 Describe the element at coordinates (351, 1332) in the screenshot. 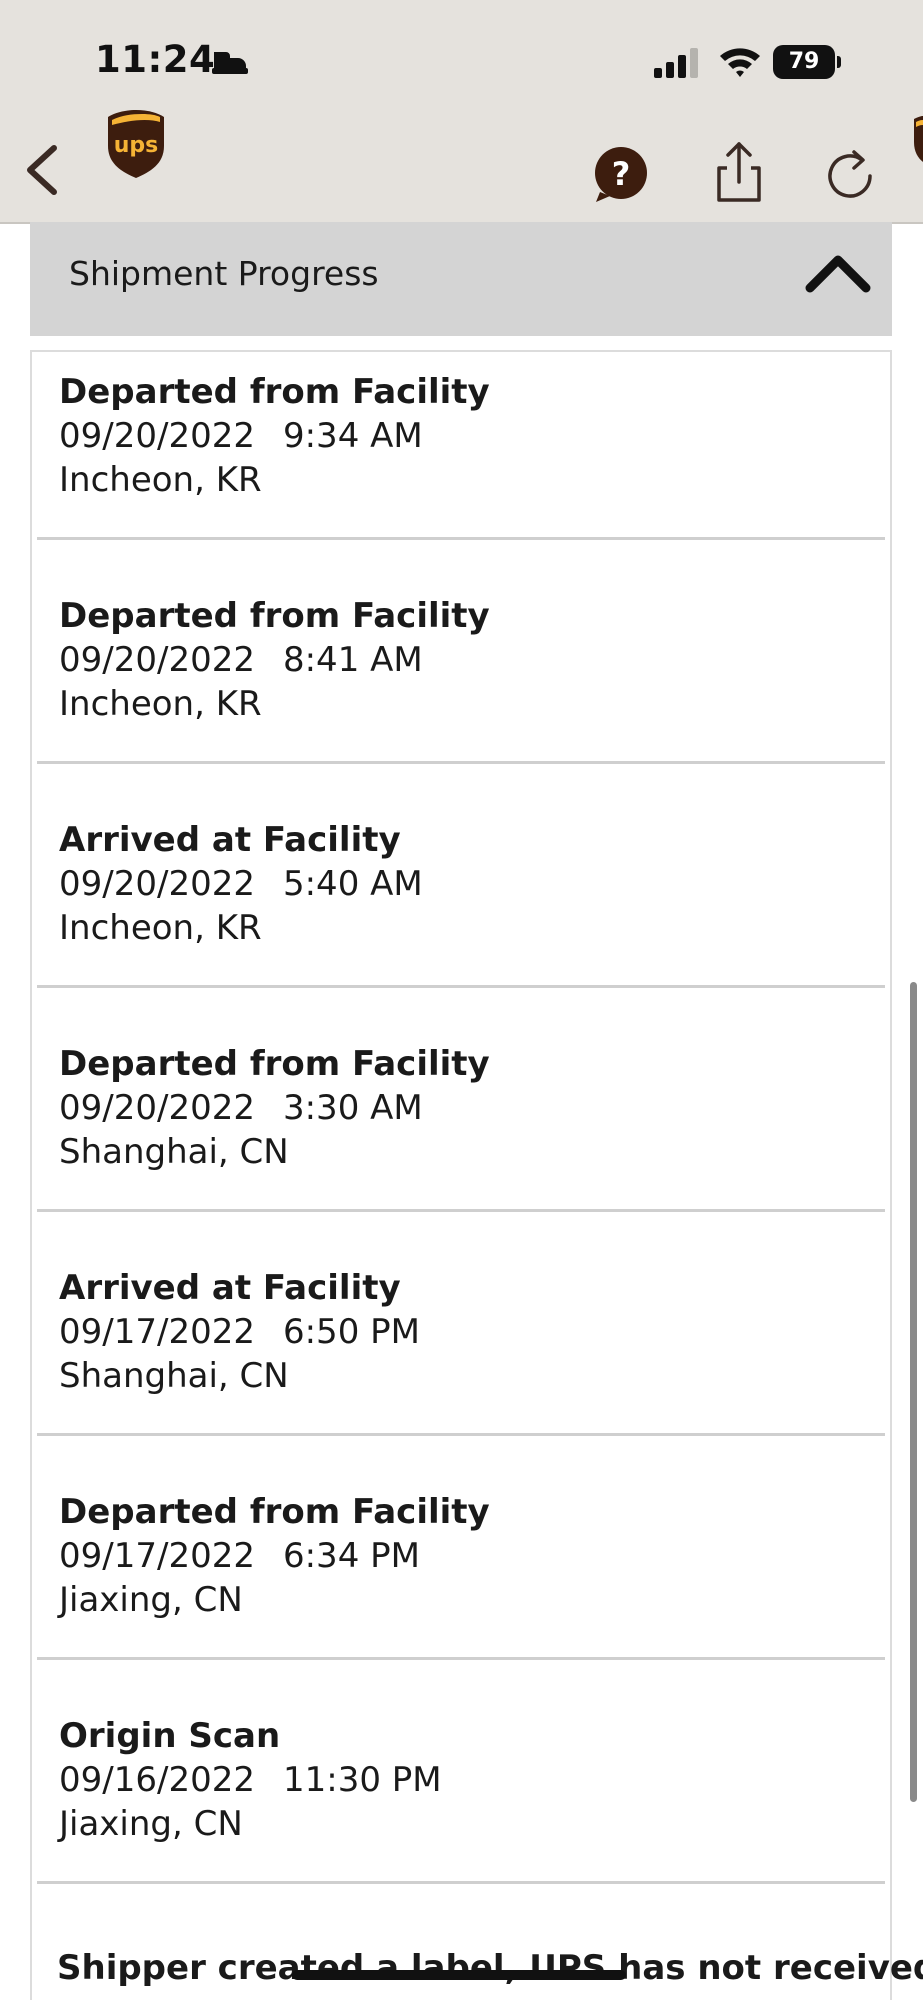

I see `event-time: 6:50 PM` at that location.